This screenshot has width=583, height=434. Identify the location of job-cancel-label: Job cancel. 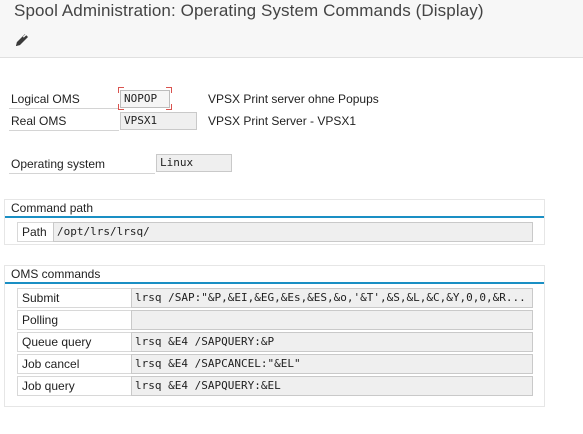
(74, 364).